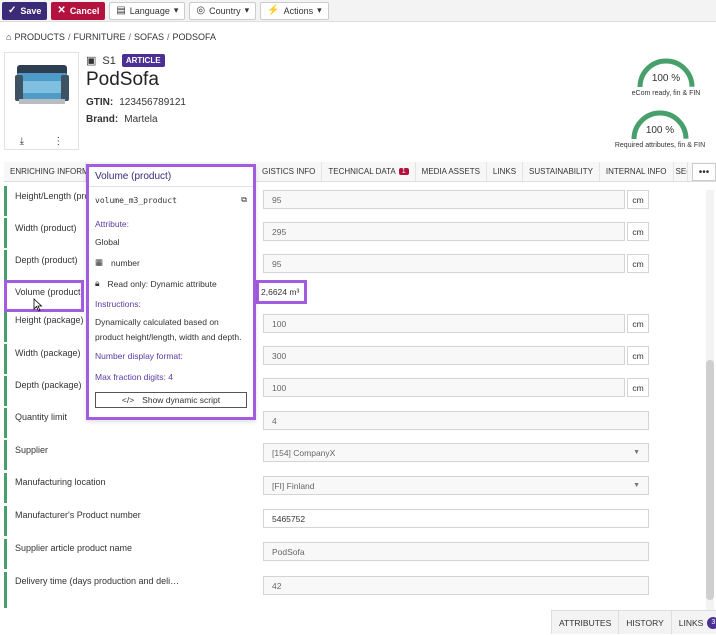 The image size is (716, 635). What do you see at coordinates (171, 177) in the screenshot?
I see `popup-title: Volume (product)` at bounding box center [171, 177].